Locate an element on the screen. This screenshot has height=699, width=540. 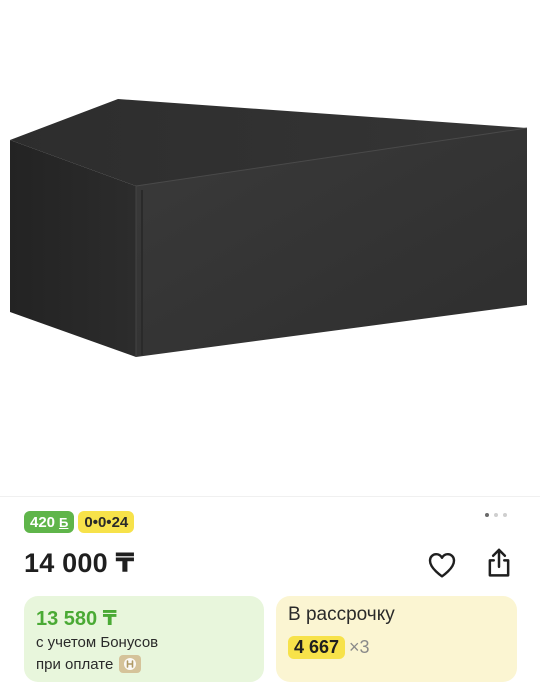
installment-amount-row: 4 667 ×3 is located at coordinates (329, 647).